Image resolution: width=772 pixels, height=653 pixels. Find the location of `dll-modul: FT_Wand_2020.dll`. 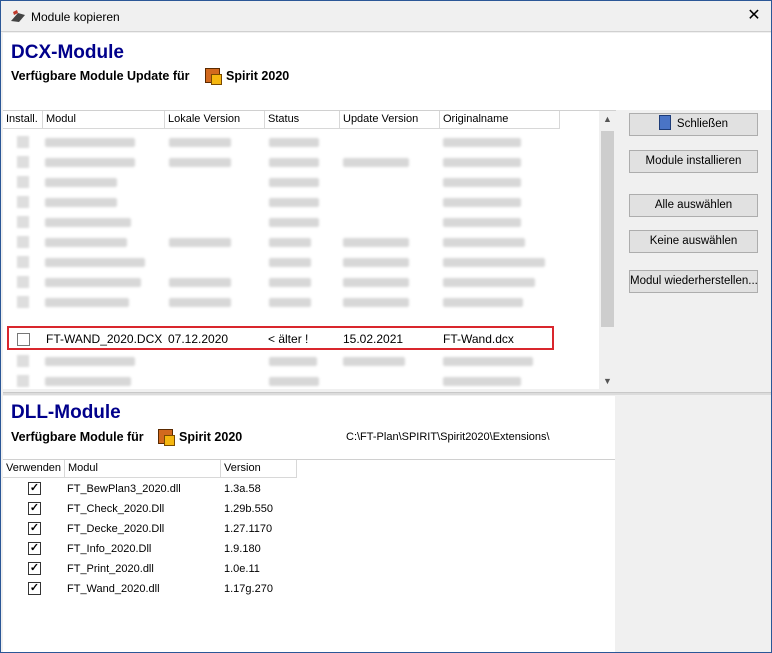

dll-modul: FT_Wand_2020.dll is located at coordinates (113, 589).